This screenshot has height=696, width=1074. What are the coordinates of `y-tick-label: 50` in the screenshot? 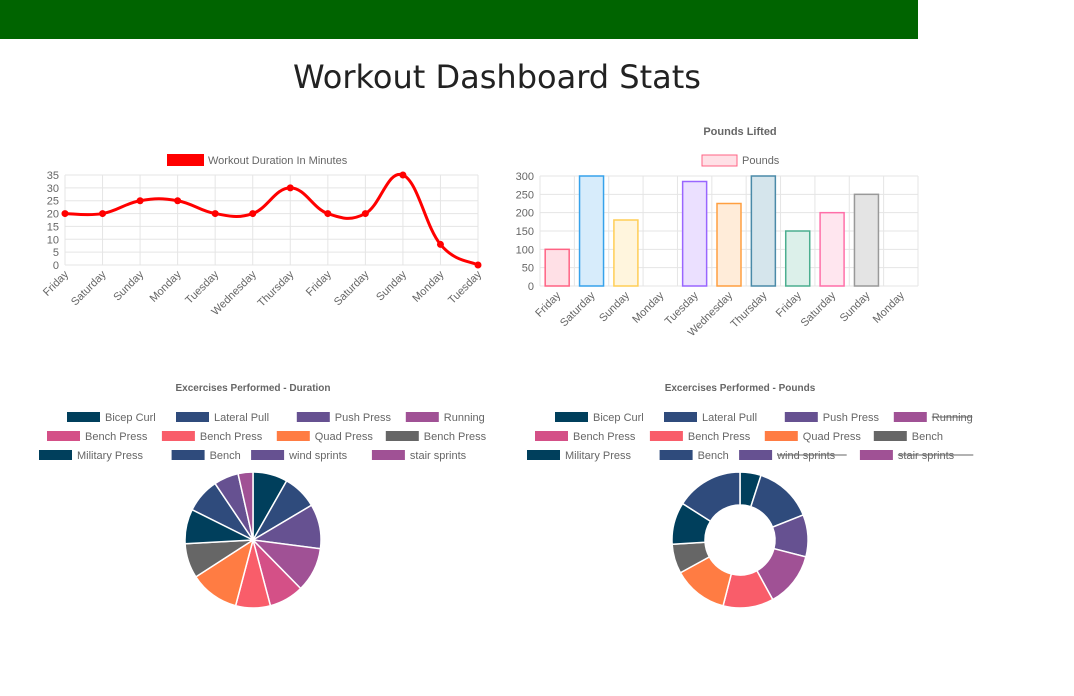 It's located at (528, 269).